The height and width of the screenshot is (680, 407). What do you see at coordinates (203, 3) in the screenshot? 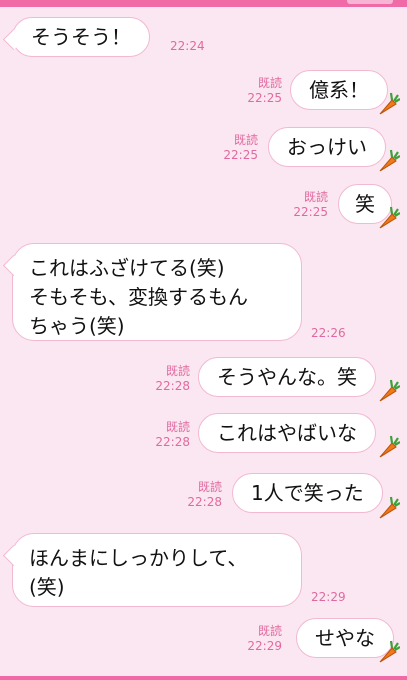
I see `top-accent-bar` at bounding box center [203, 3].